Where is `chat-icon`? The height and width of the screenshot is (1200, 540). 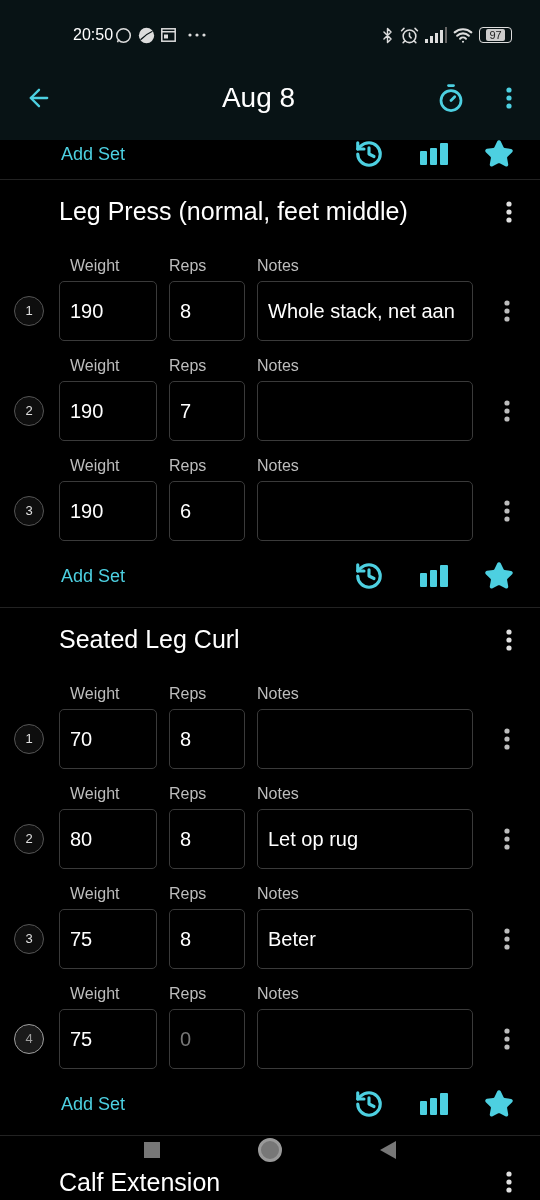
chat-icon is located at coordinates (124, 35).